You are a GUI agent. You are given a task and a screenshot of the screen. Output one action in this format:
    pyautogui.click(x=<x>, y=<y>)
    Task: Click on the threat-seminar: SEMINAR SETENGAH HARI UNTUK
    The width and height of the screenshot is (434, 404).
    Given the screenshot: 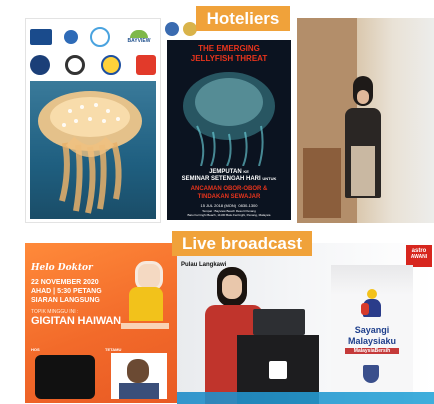 What is the action you would take?
    pyautogui.click(x=229, y=179)
    